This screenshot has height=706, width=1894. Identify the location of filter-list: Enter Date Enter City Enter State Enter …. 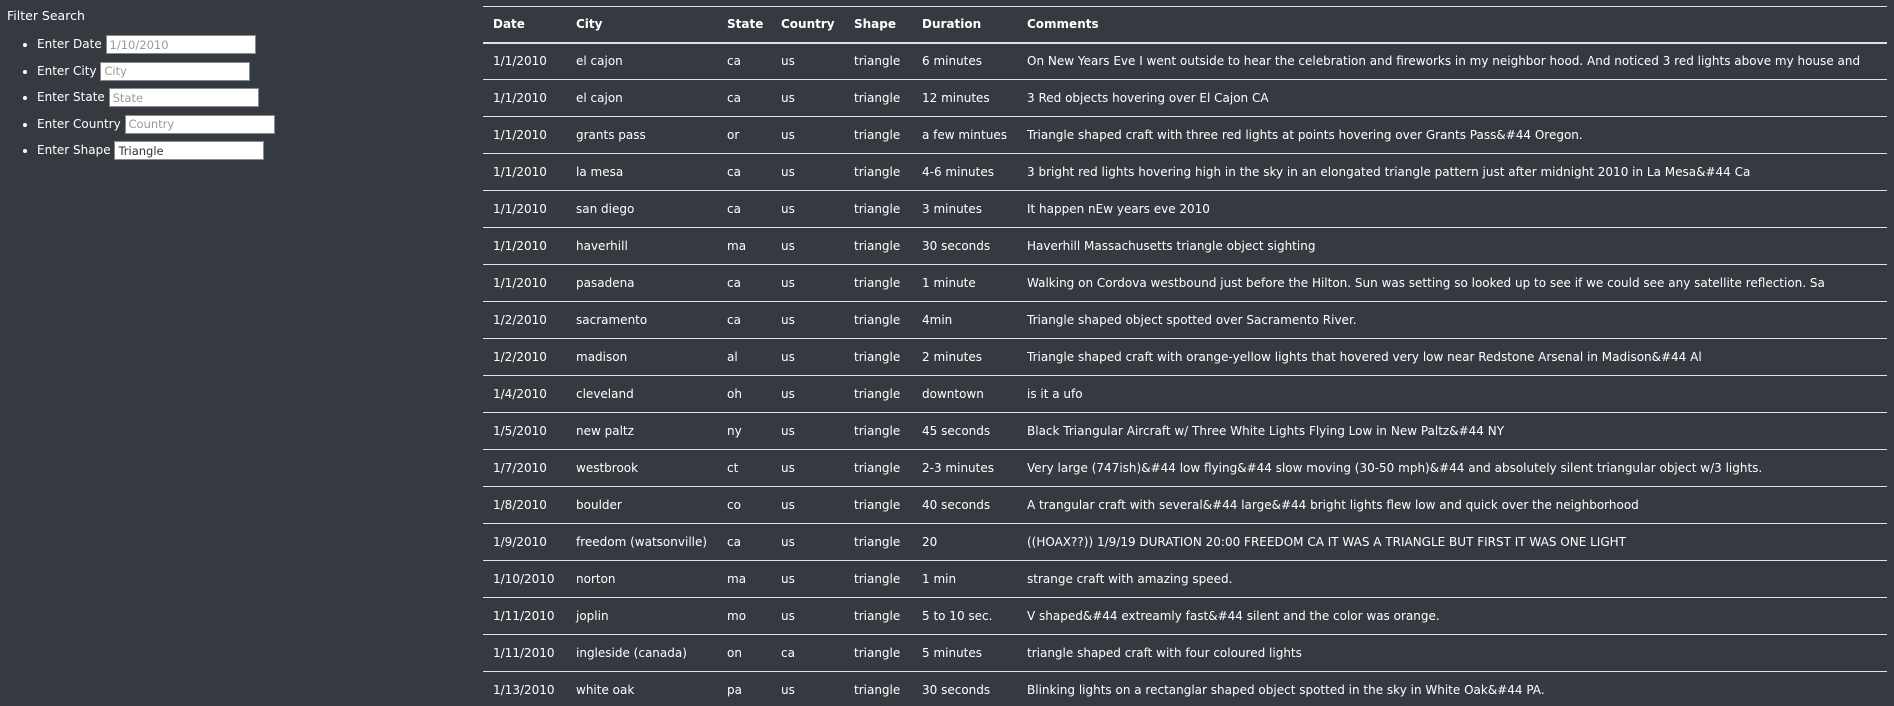
(242, 100).